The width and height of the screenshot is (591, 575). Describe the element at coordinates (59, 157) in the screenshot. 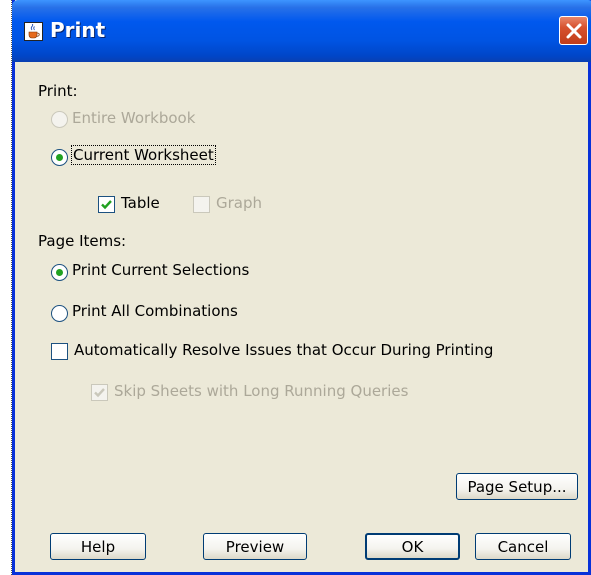

I see `radio-current-worksheet` at that location.